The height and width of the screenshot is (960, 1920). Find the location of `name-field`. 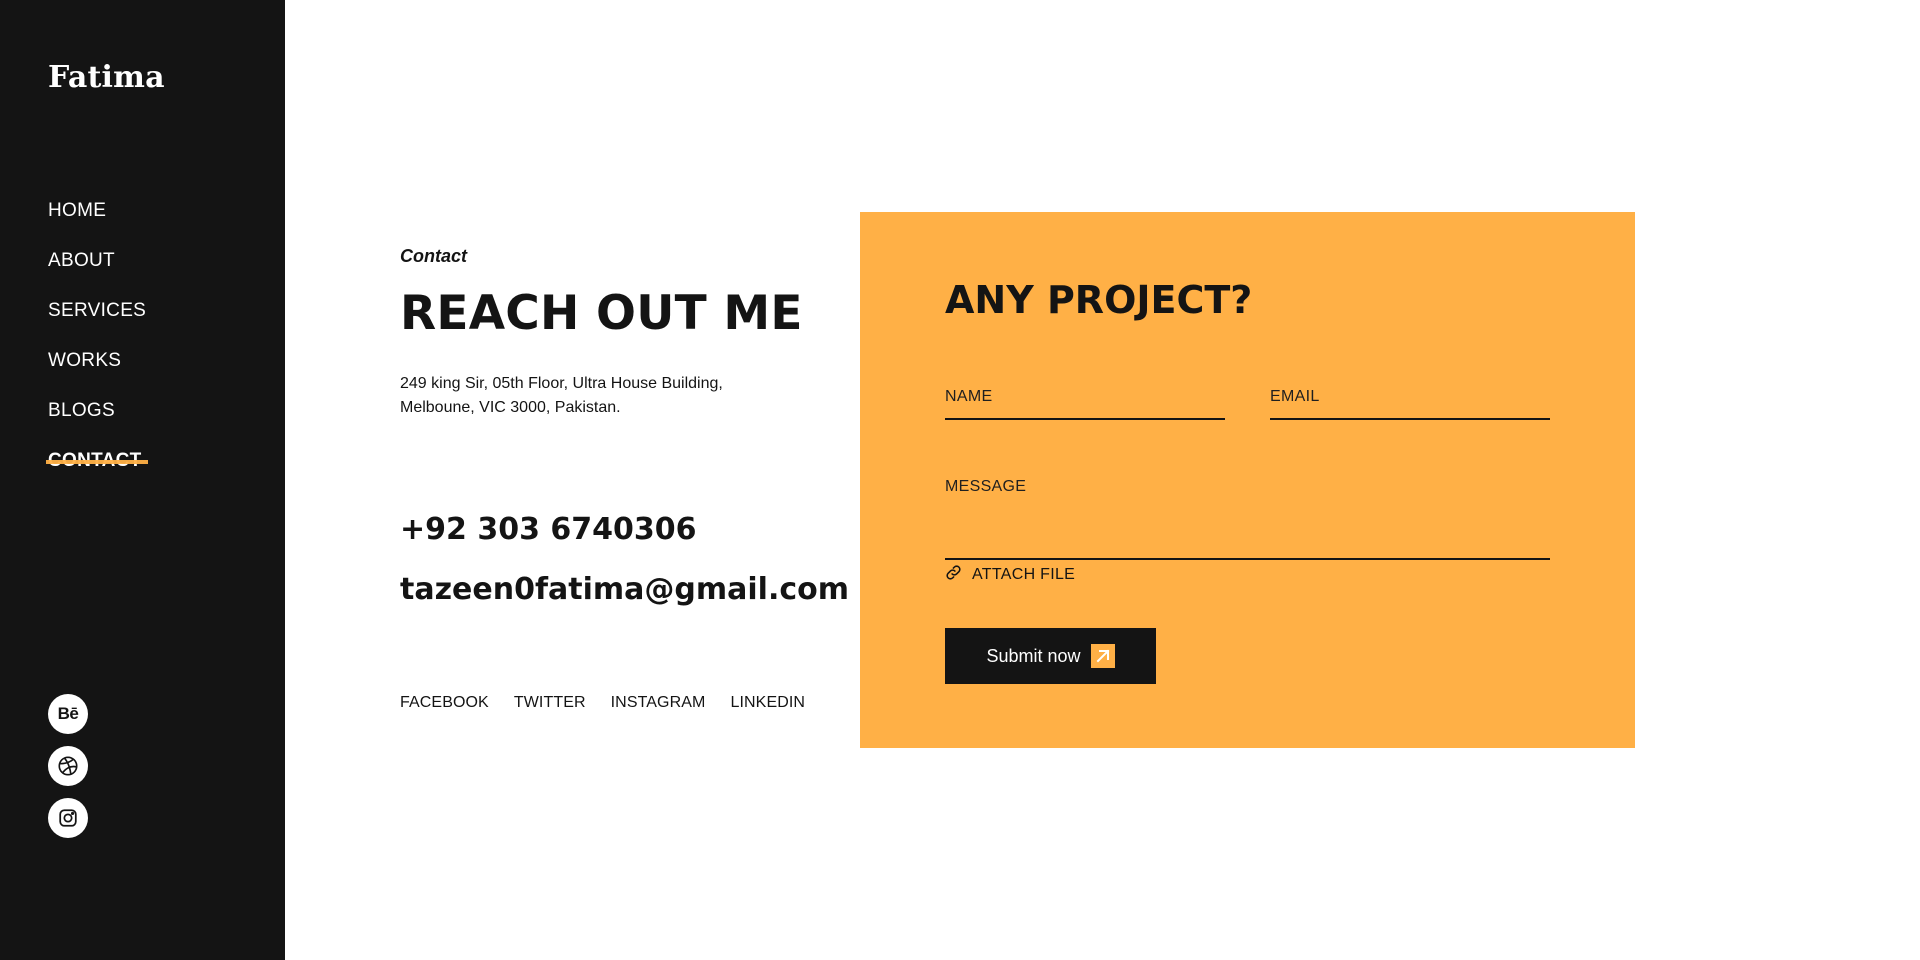

name-field is located at coordinates (1085, 397).